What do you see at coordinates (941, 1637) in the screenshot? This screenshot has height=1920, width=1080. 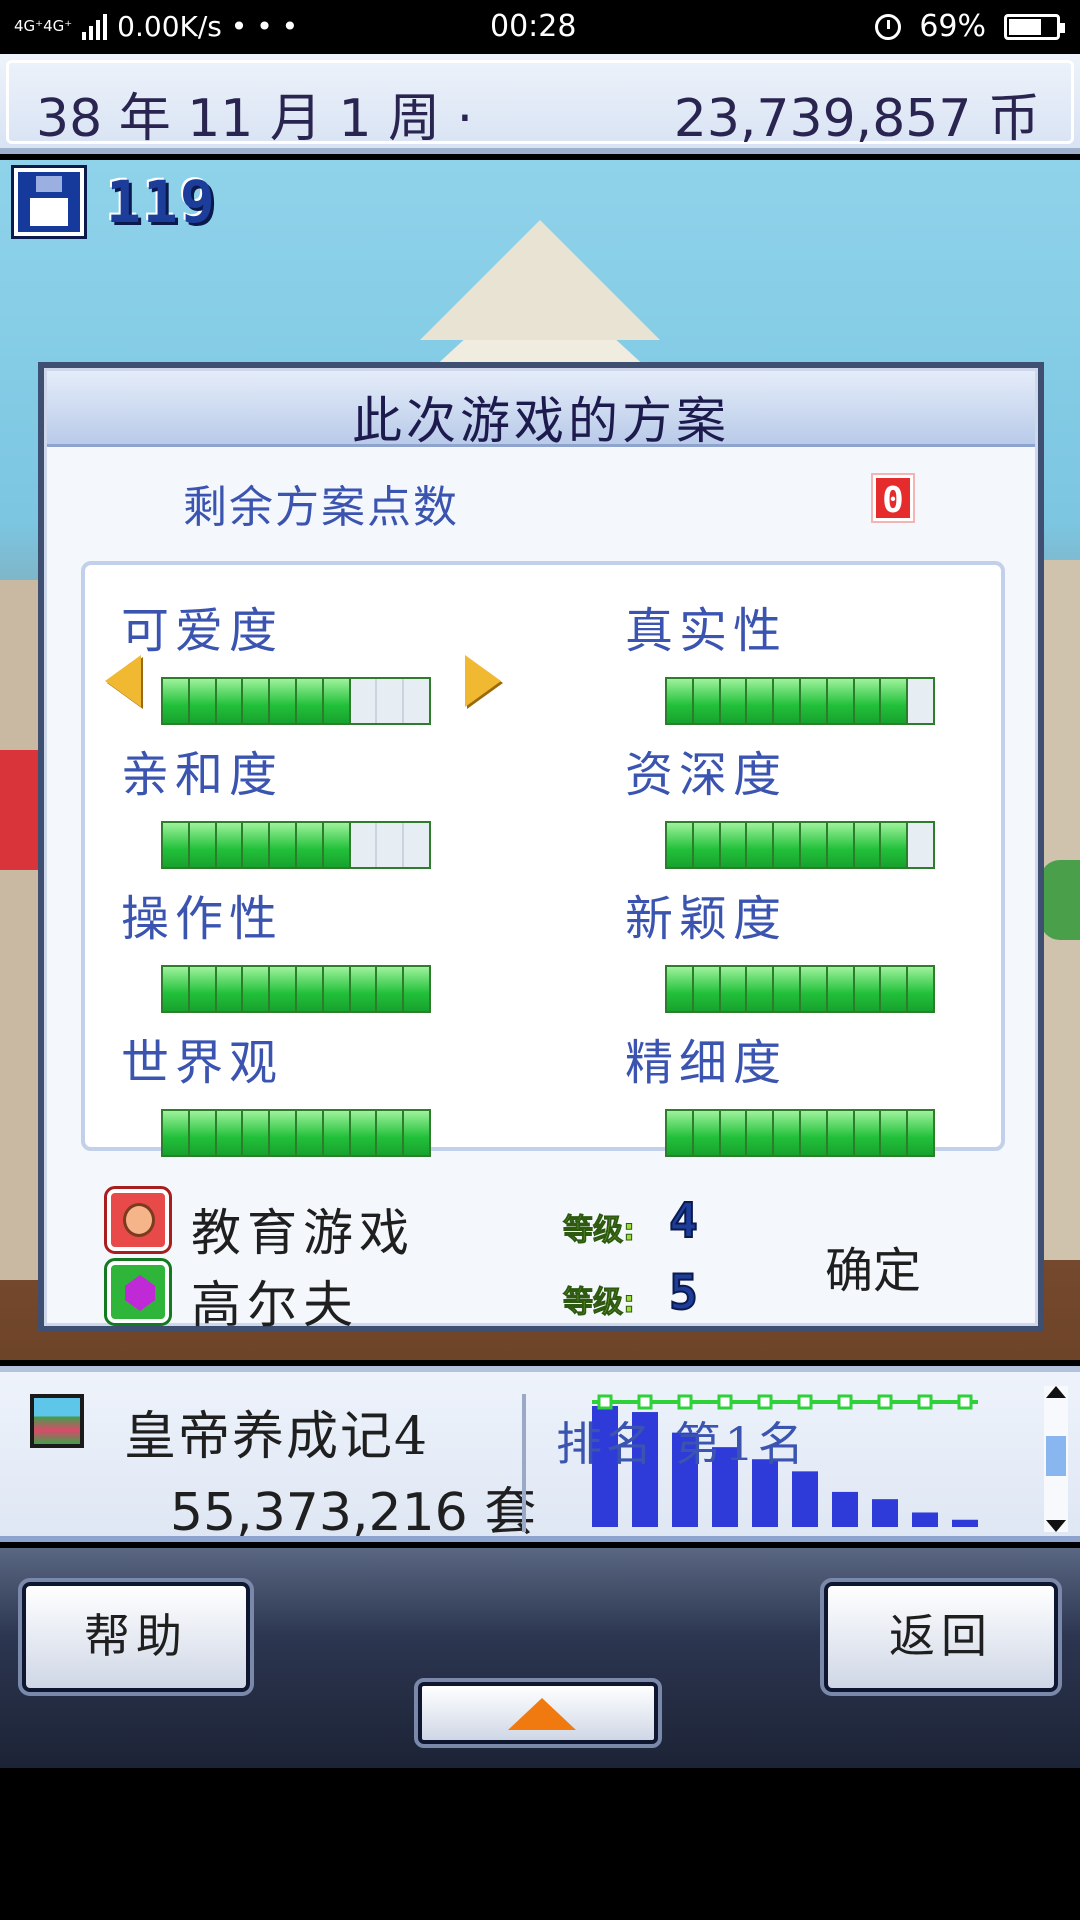 I see `back-button: 返回` at bounding box center [941, 1637].